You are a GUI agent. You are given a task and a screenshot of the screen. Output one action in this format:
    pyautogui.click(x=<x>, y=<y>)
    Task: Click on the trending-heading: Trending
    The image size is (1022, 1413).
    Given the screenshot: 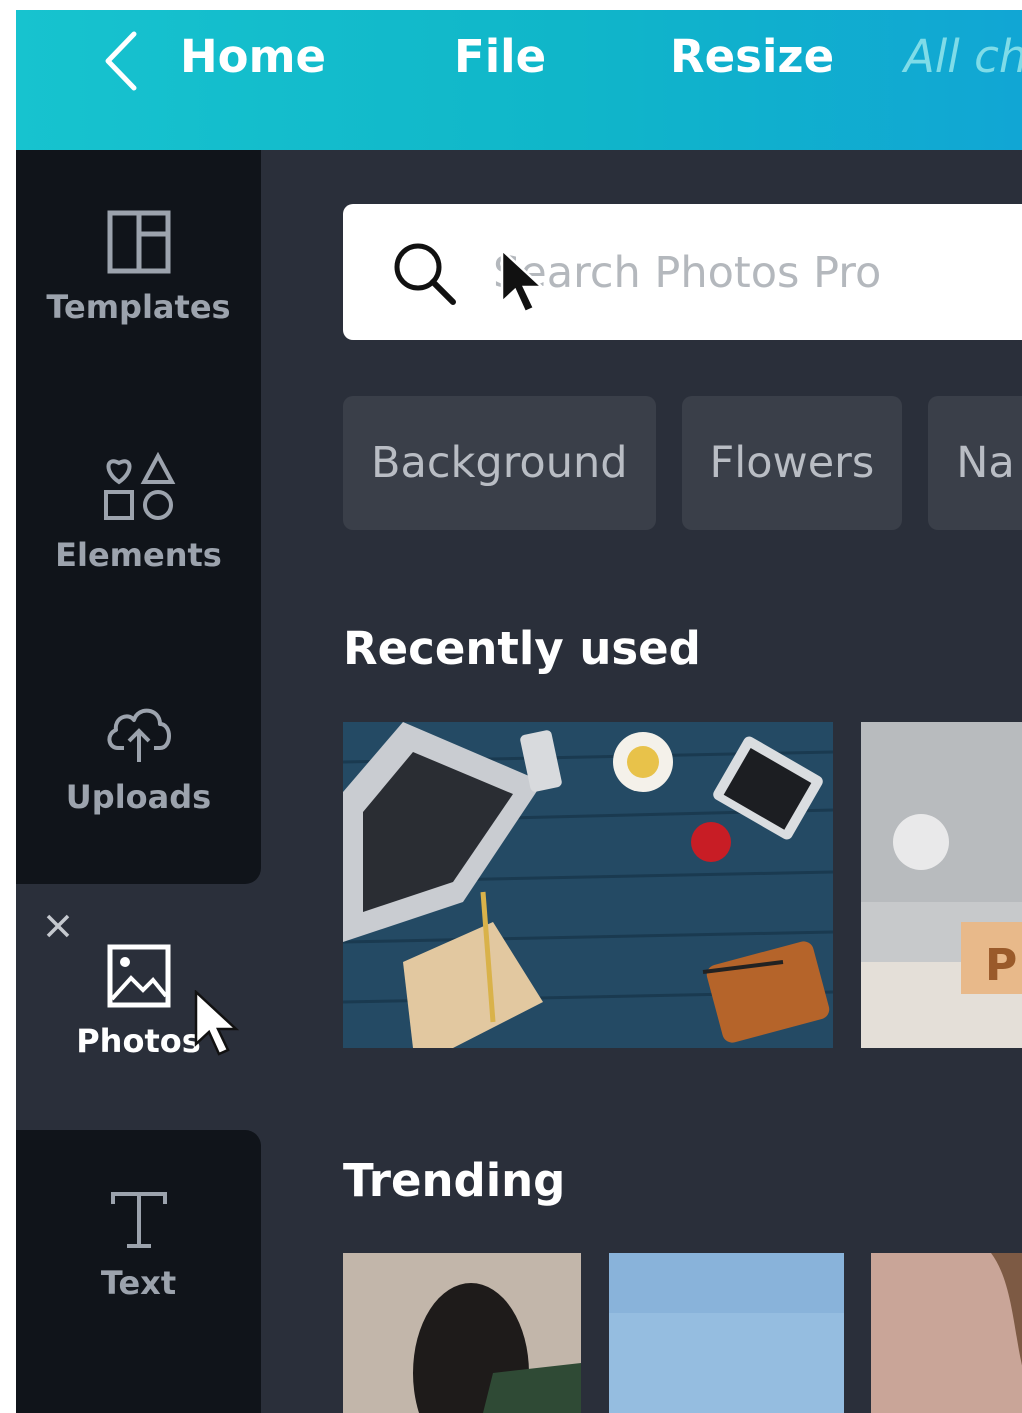 What is the action you would take?
    pyautogui.click(x=454, y=1180)
    